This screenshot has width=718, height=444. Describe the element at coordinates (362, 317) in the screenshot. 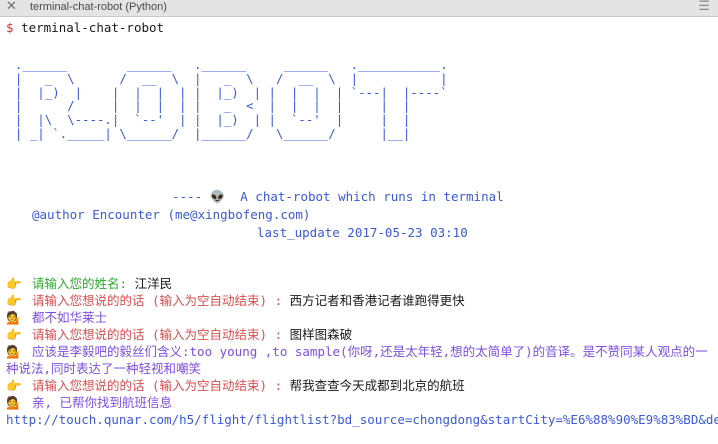

I see `chat-line-reply: 💁 都不如华莱士` at that location.